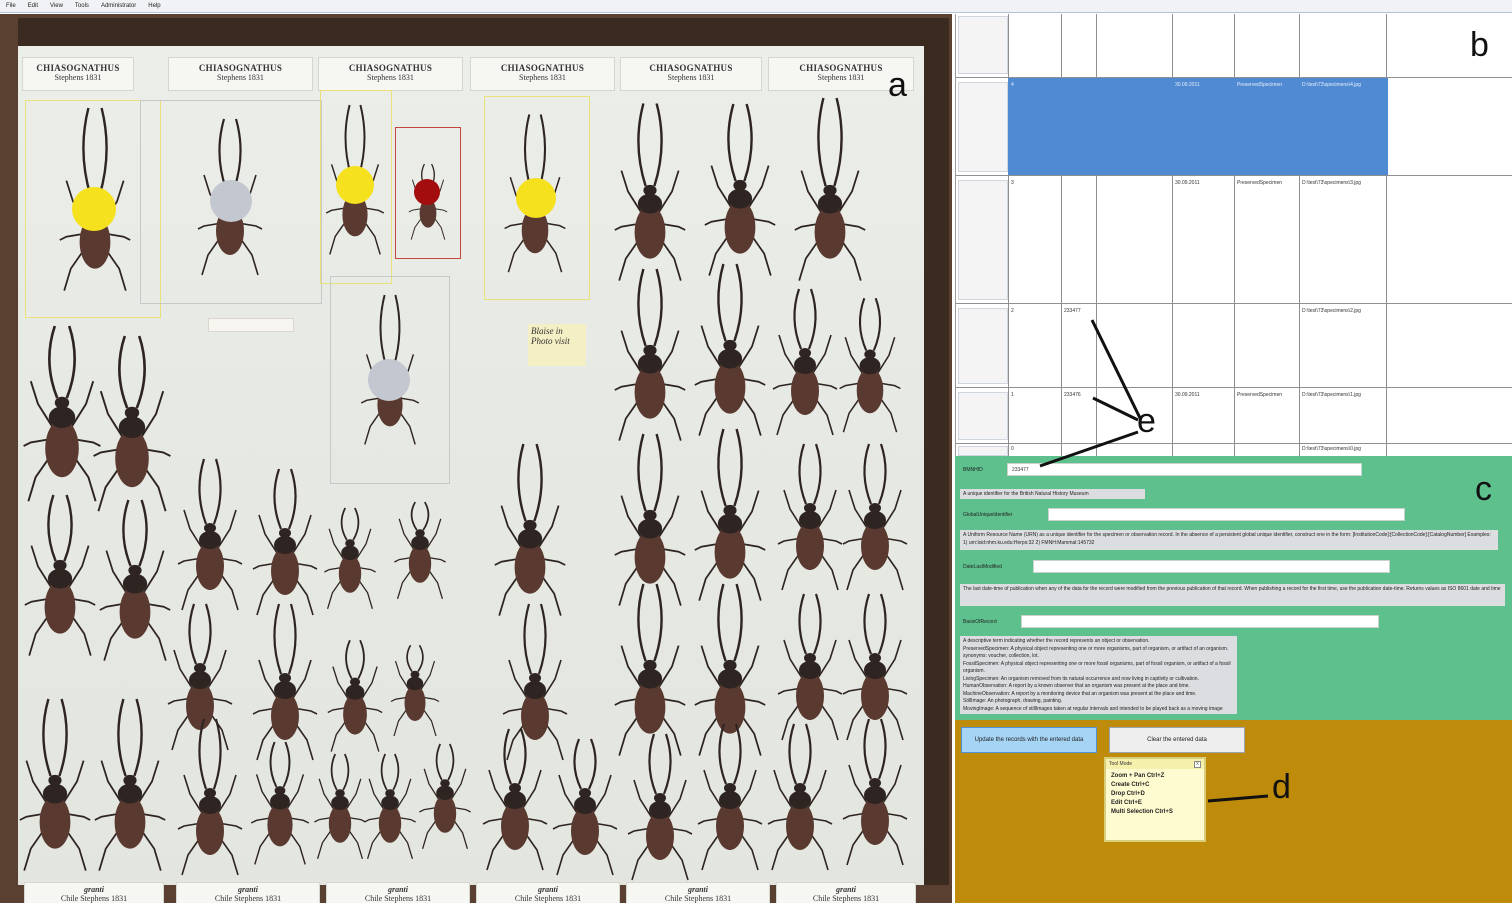  What do you see at coordinates (1146, 421) in the screenshot?
I see `figure-letter-e: e` at bounding box center [1146, 421].